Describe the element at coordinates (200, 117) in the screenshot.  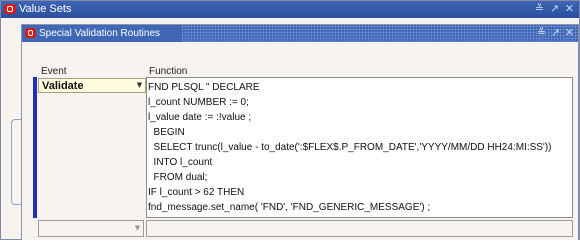
I see `code-line: l_value date := :!value ;` at that location.